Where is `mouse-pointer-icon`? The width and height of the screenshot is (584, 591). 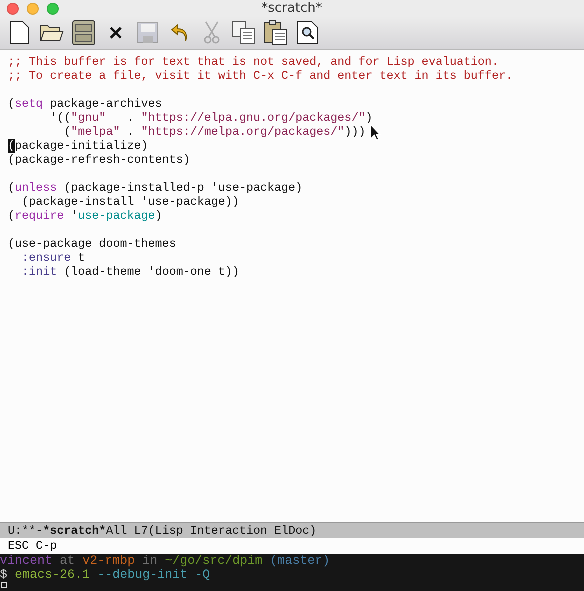 mouse-pointer-icon is located at coordinates (375, 132).